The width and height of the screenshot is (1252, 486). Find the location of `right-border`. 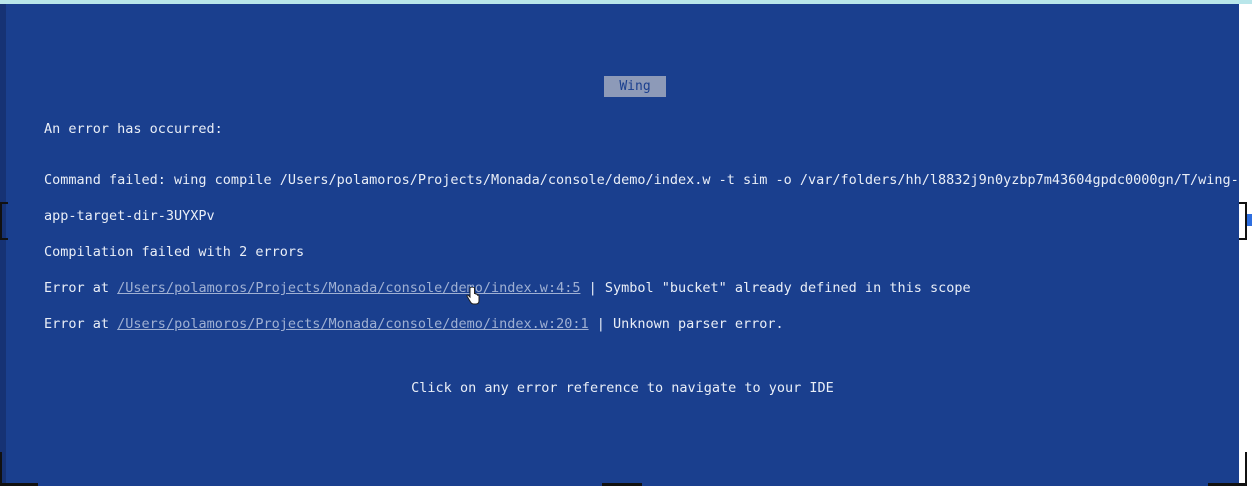

right-border is located at coordinates (1245, 245).